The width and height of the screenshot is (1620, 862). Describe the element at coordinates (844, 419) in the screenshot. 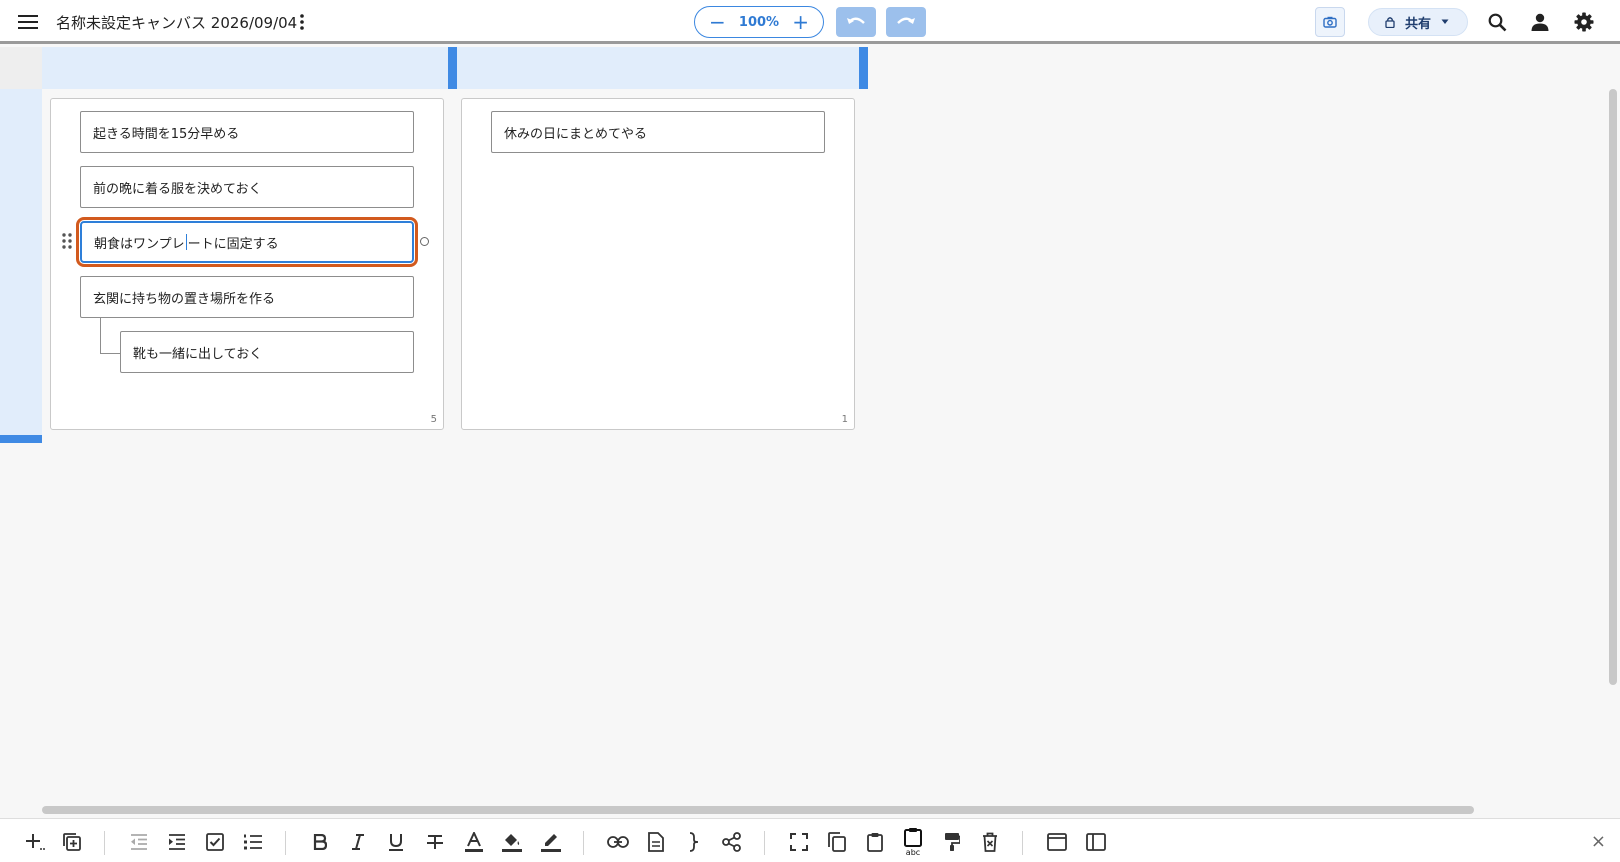

I see `panel-card-count: 1` at that location.